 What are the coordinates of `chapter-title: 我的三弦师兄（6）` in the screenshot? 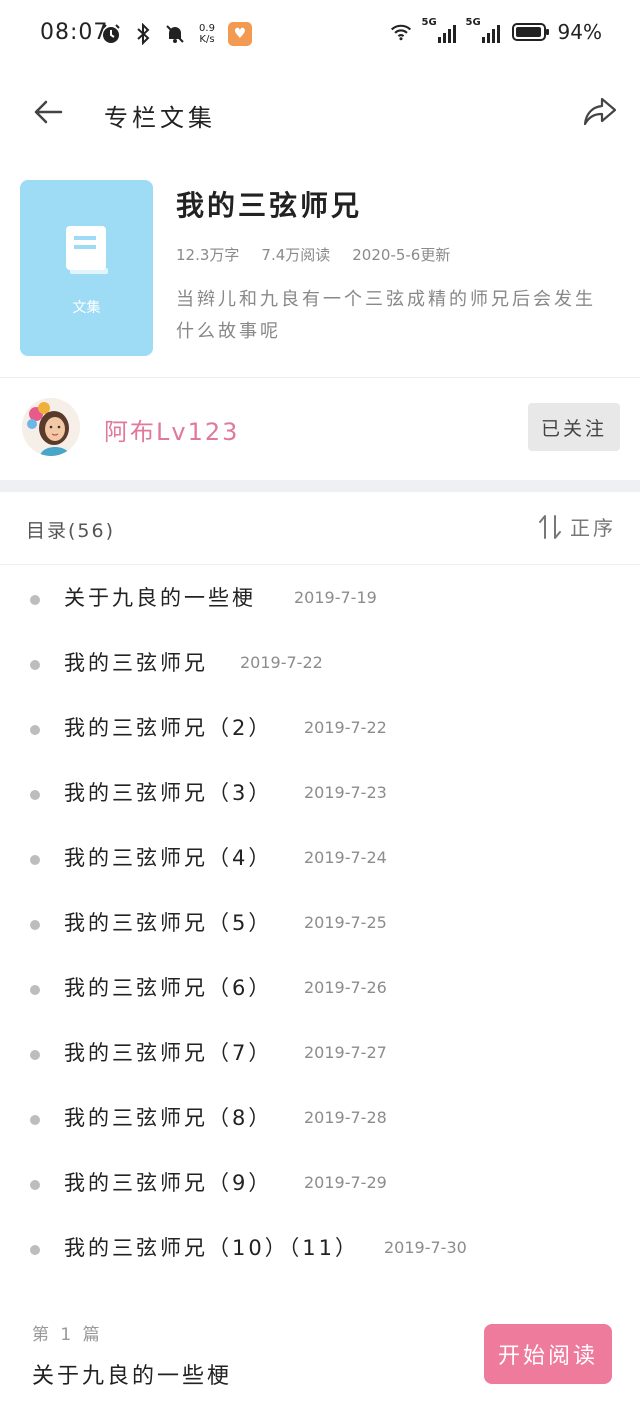 It's located at (168, 988).